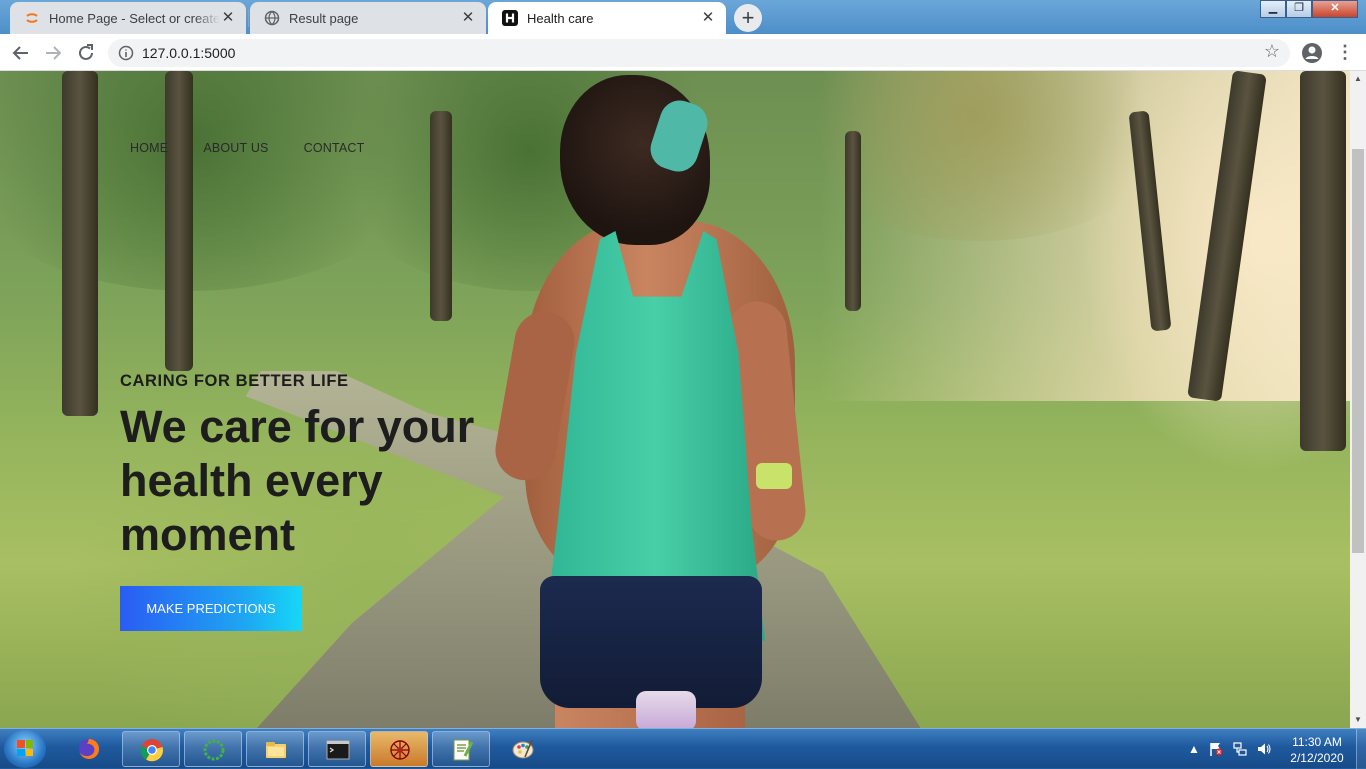 This screenshot has height=769, width=1366. Describe the element at coordinates (1358, 351) in the screenshot. I see `scrollbar-thumb` at that location.